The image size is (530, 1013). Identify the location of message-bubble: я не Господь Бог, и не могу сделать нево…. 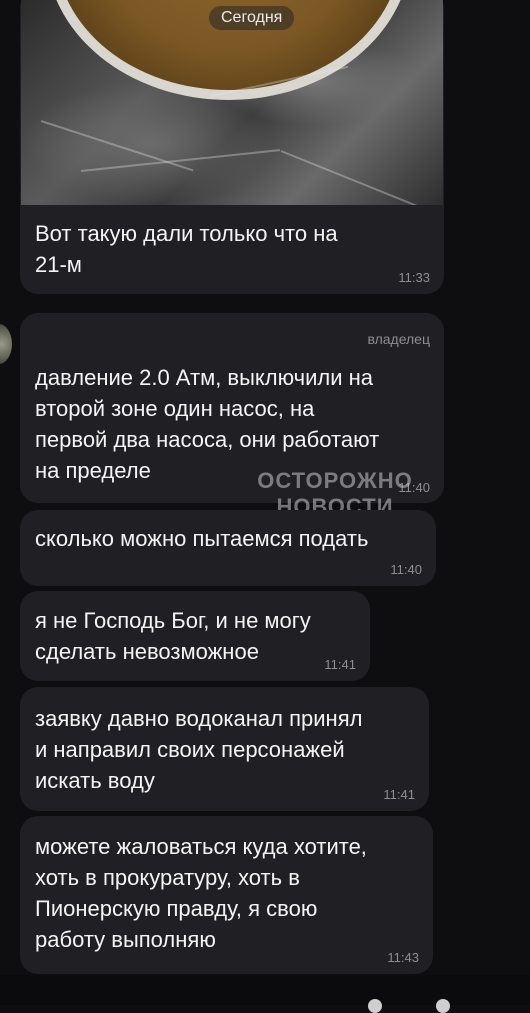
(195, 636).